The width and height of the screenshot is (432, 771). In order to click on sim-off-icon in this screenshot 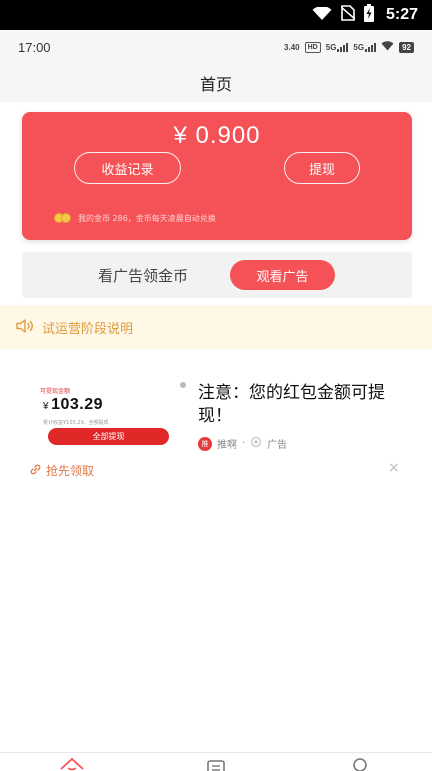, I will do `click(348, 15)`.